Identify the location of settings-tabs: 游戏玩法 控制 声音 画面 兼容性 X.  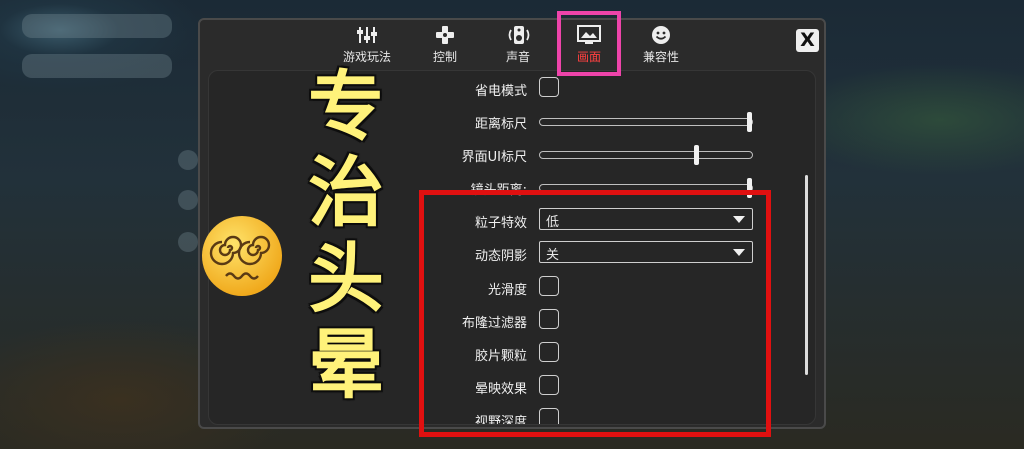
(512, 45).